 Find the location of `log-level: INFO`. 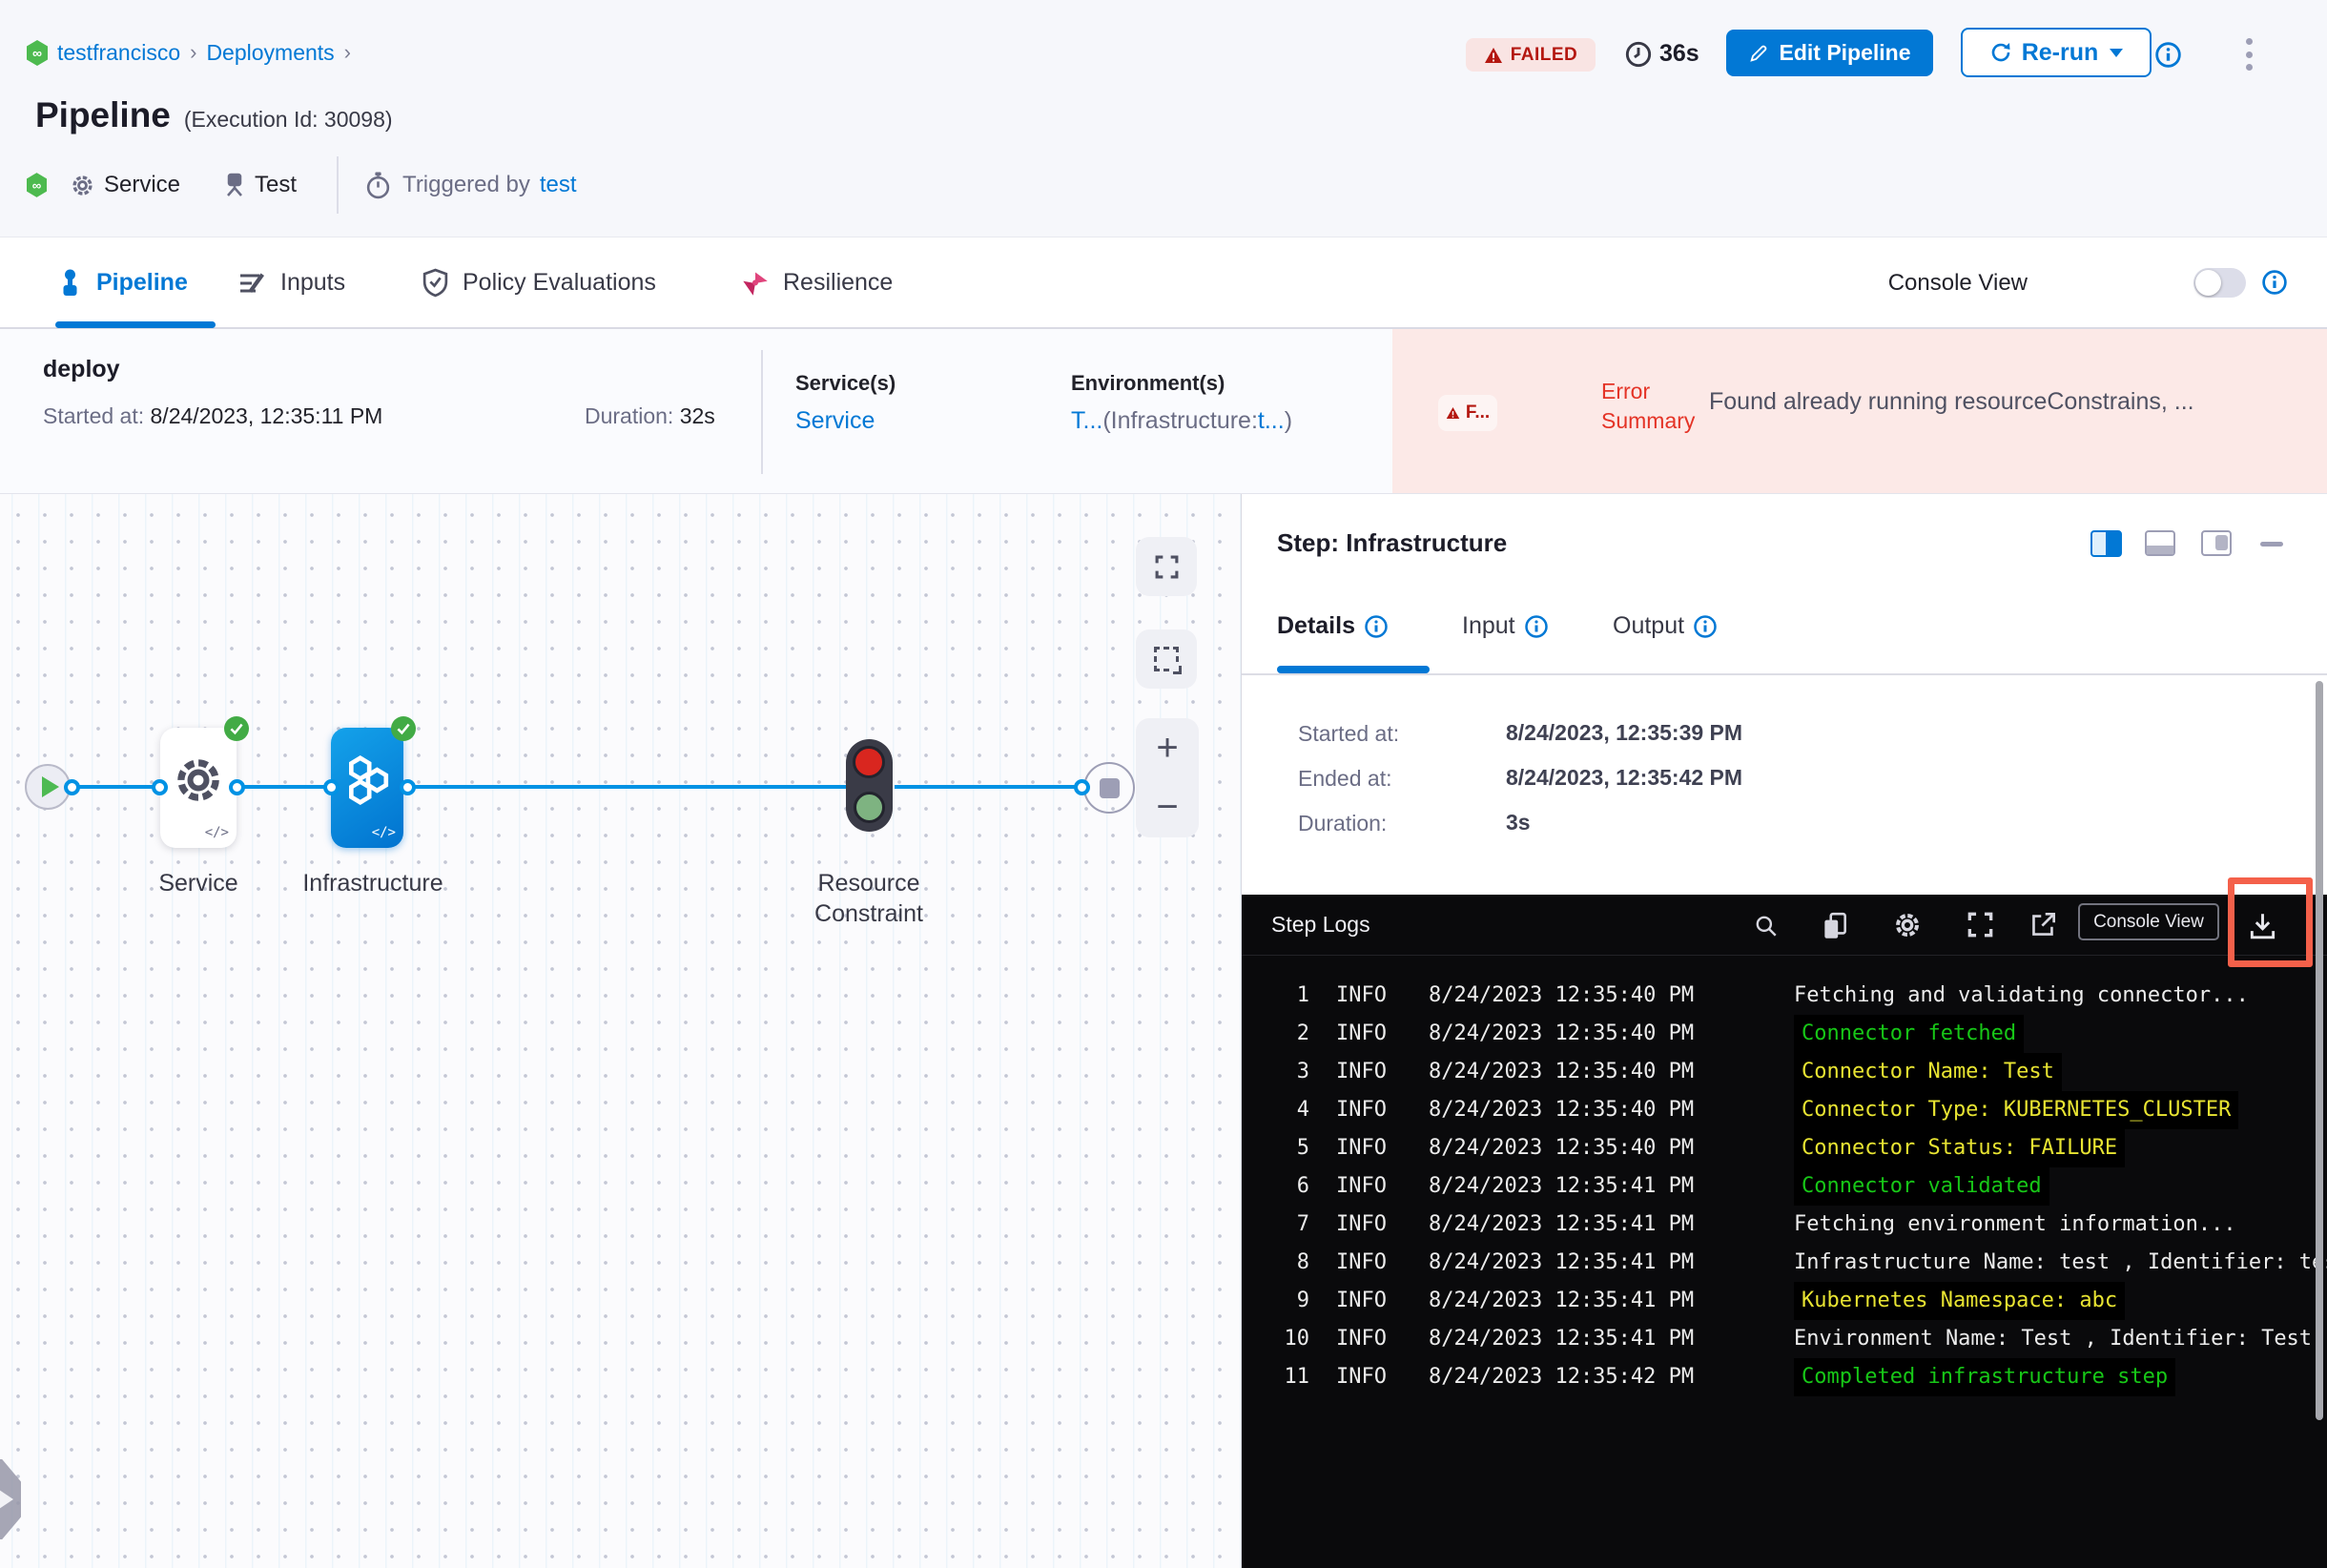

log-level: INFO is located at coordinates (1361, 1377).